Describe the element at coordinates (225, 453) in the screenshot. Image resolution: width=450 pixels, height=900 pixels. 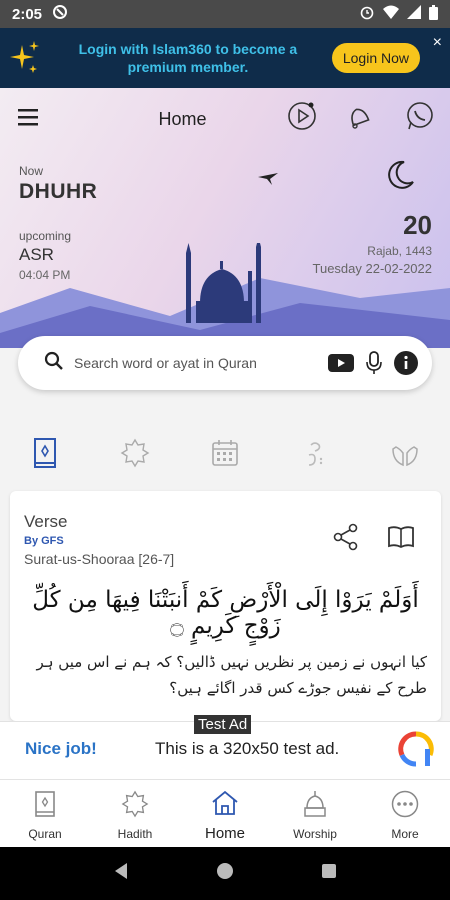
I see `calendar-tab-icon` at that location.